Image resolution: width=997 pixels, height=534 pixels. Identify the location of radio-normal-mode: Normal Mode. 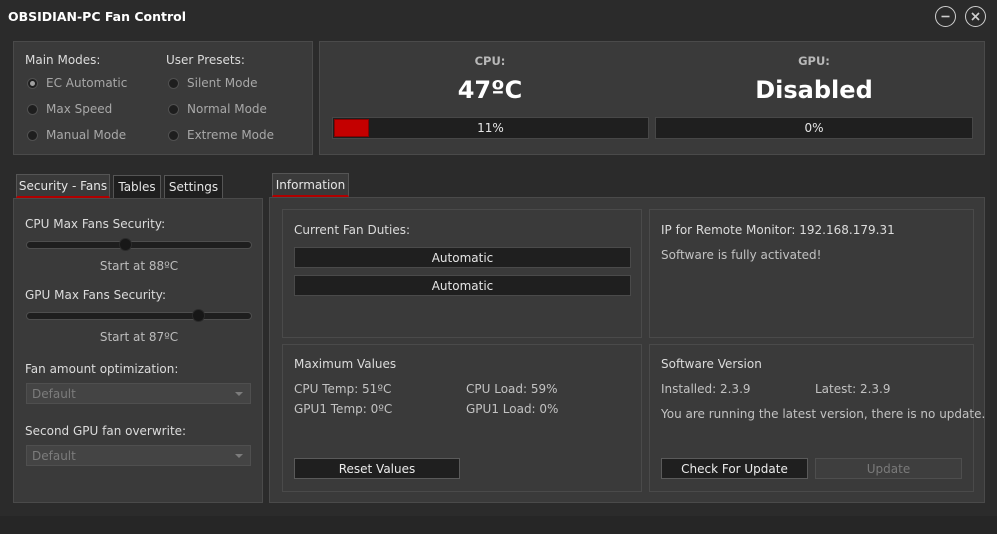
(217, 109).